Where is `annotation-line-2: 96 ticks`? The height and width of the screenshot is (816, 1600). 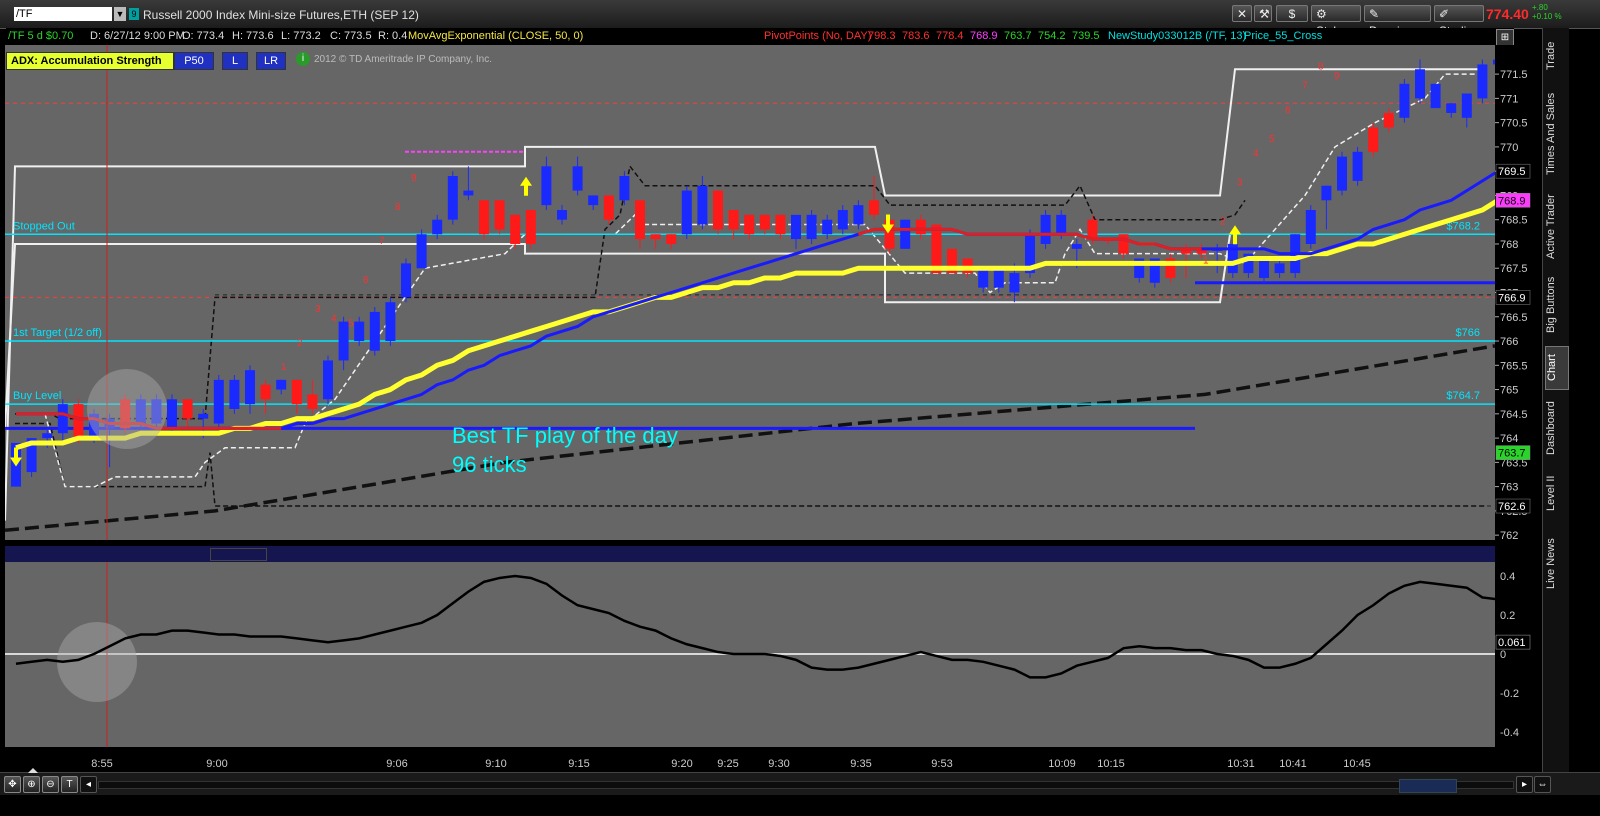 annotation-line-2: 96 ticks is located at coordinates (489, 464).